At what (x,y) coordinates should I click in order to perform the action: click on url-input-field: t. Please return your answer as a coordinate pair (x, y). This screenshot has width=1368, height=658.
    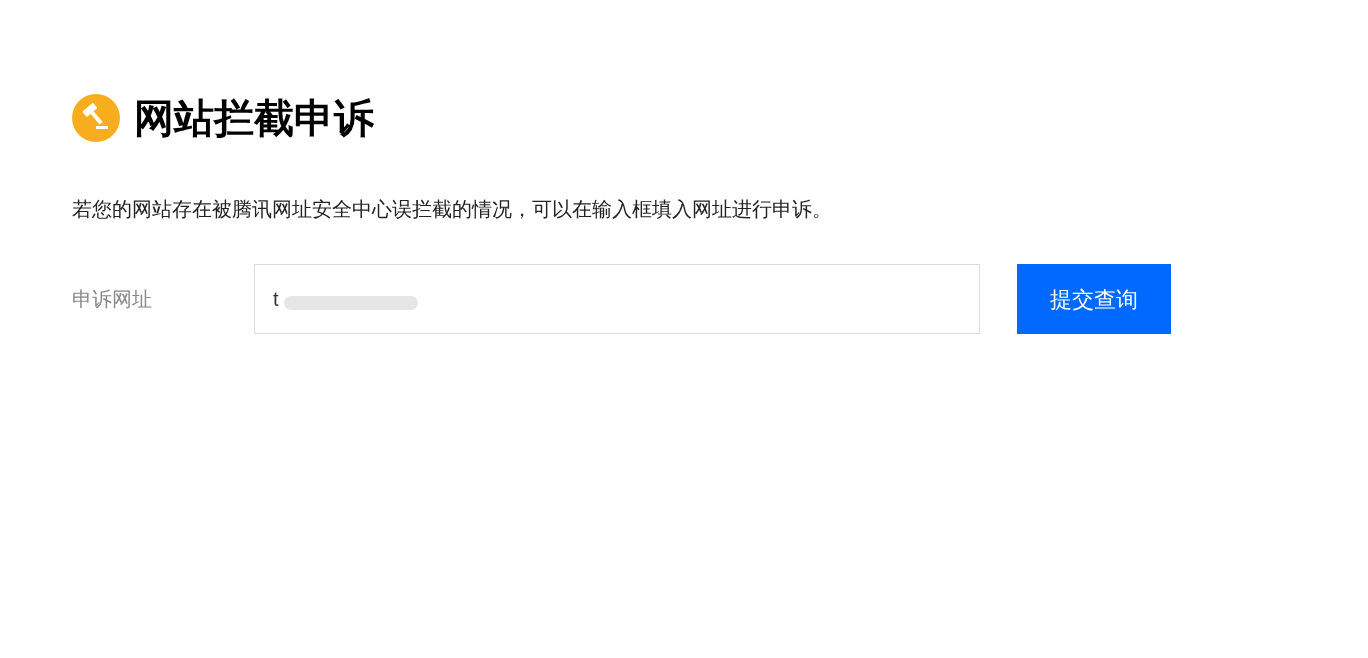
    Looking at the image, I should click on (617, 299).